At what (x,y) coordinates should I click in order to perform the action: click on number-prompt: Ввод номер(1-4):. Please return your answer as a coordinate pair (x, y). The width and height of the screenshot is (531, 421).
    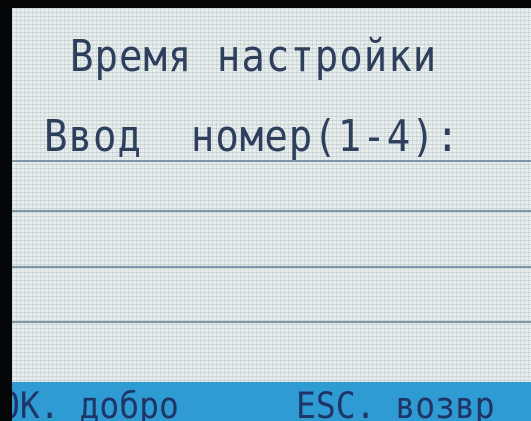
    Looking at the image, I should click on (252, 137).